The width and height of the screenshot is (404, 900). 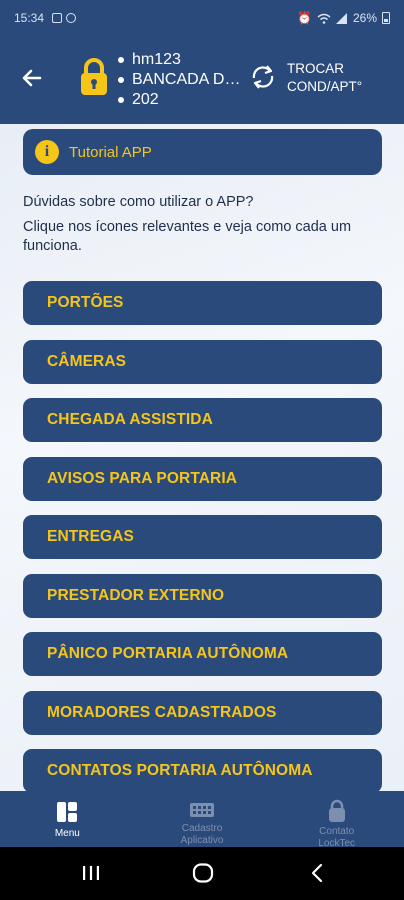 I want to click on menu-item-prestador-externo: PRESTADOR EXTERNO, so click(x=202, y=596).